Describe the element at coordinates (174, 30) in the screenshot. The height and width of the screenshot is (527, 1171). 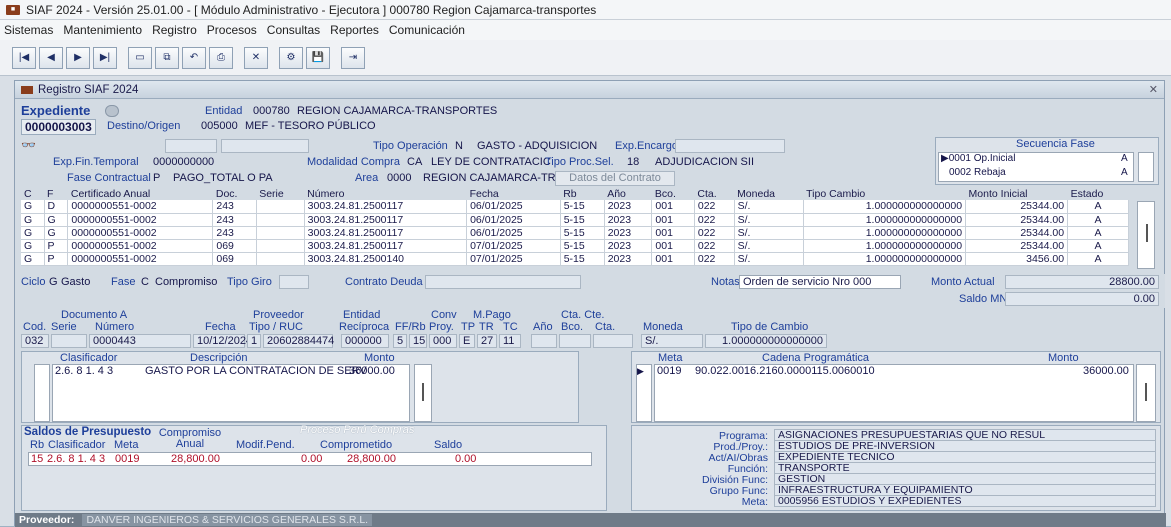
I see `menu-registro: Registro` at that location.